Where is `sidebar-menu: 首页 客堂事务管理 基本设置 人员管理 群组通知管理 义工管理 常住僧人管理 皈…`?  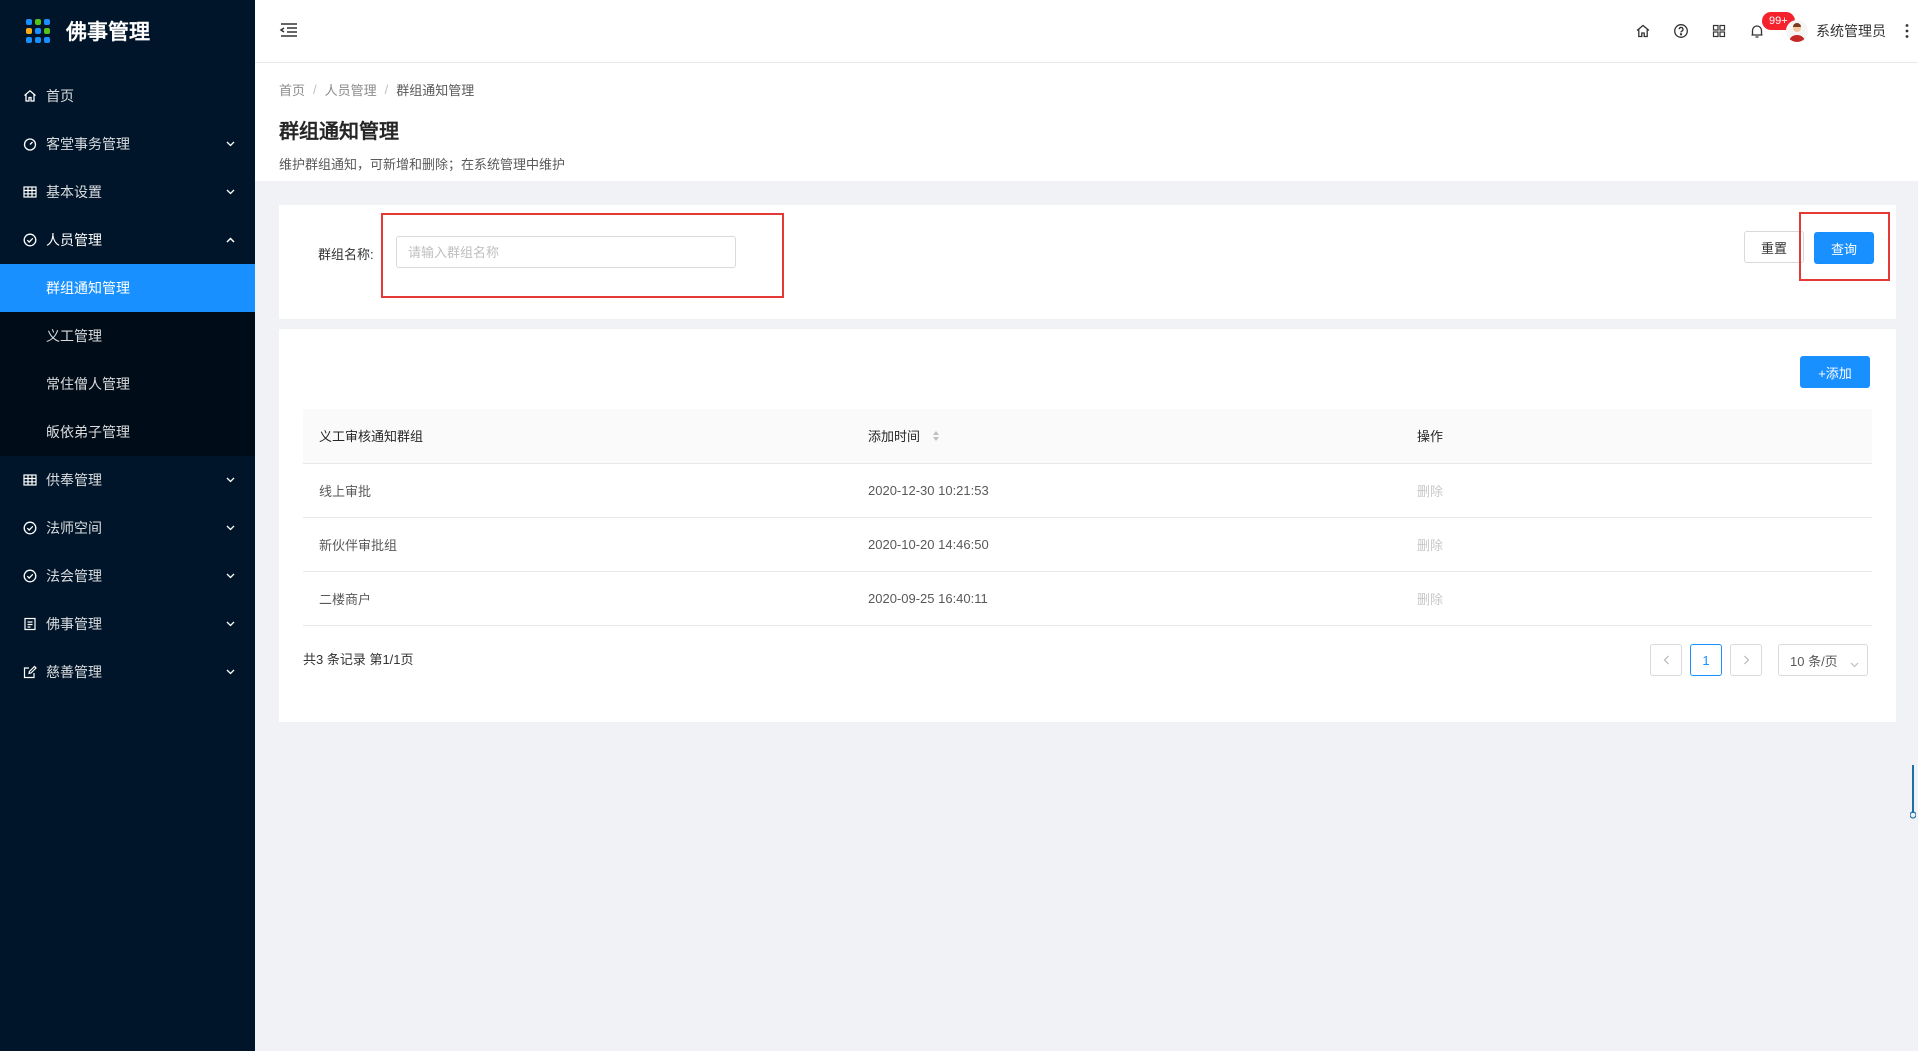
sidebar-menu: 首页 客堂事务管理 基本设置 人员管理 群组通知管理 义工管理 常住僧人管理 皈… is located at coordinates (127, 384).